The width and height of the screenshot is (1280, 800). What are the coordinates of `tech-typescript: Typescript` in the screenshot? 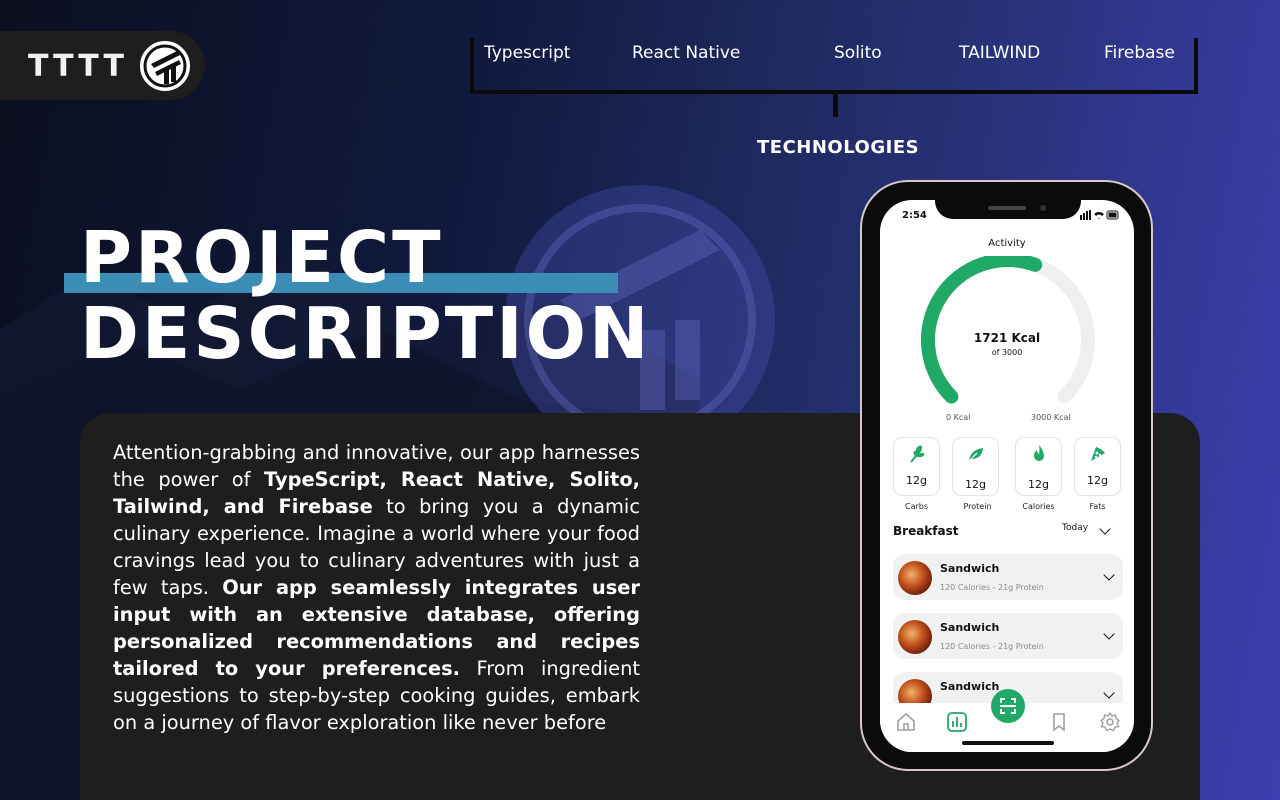 It's located at (527, 53).